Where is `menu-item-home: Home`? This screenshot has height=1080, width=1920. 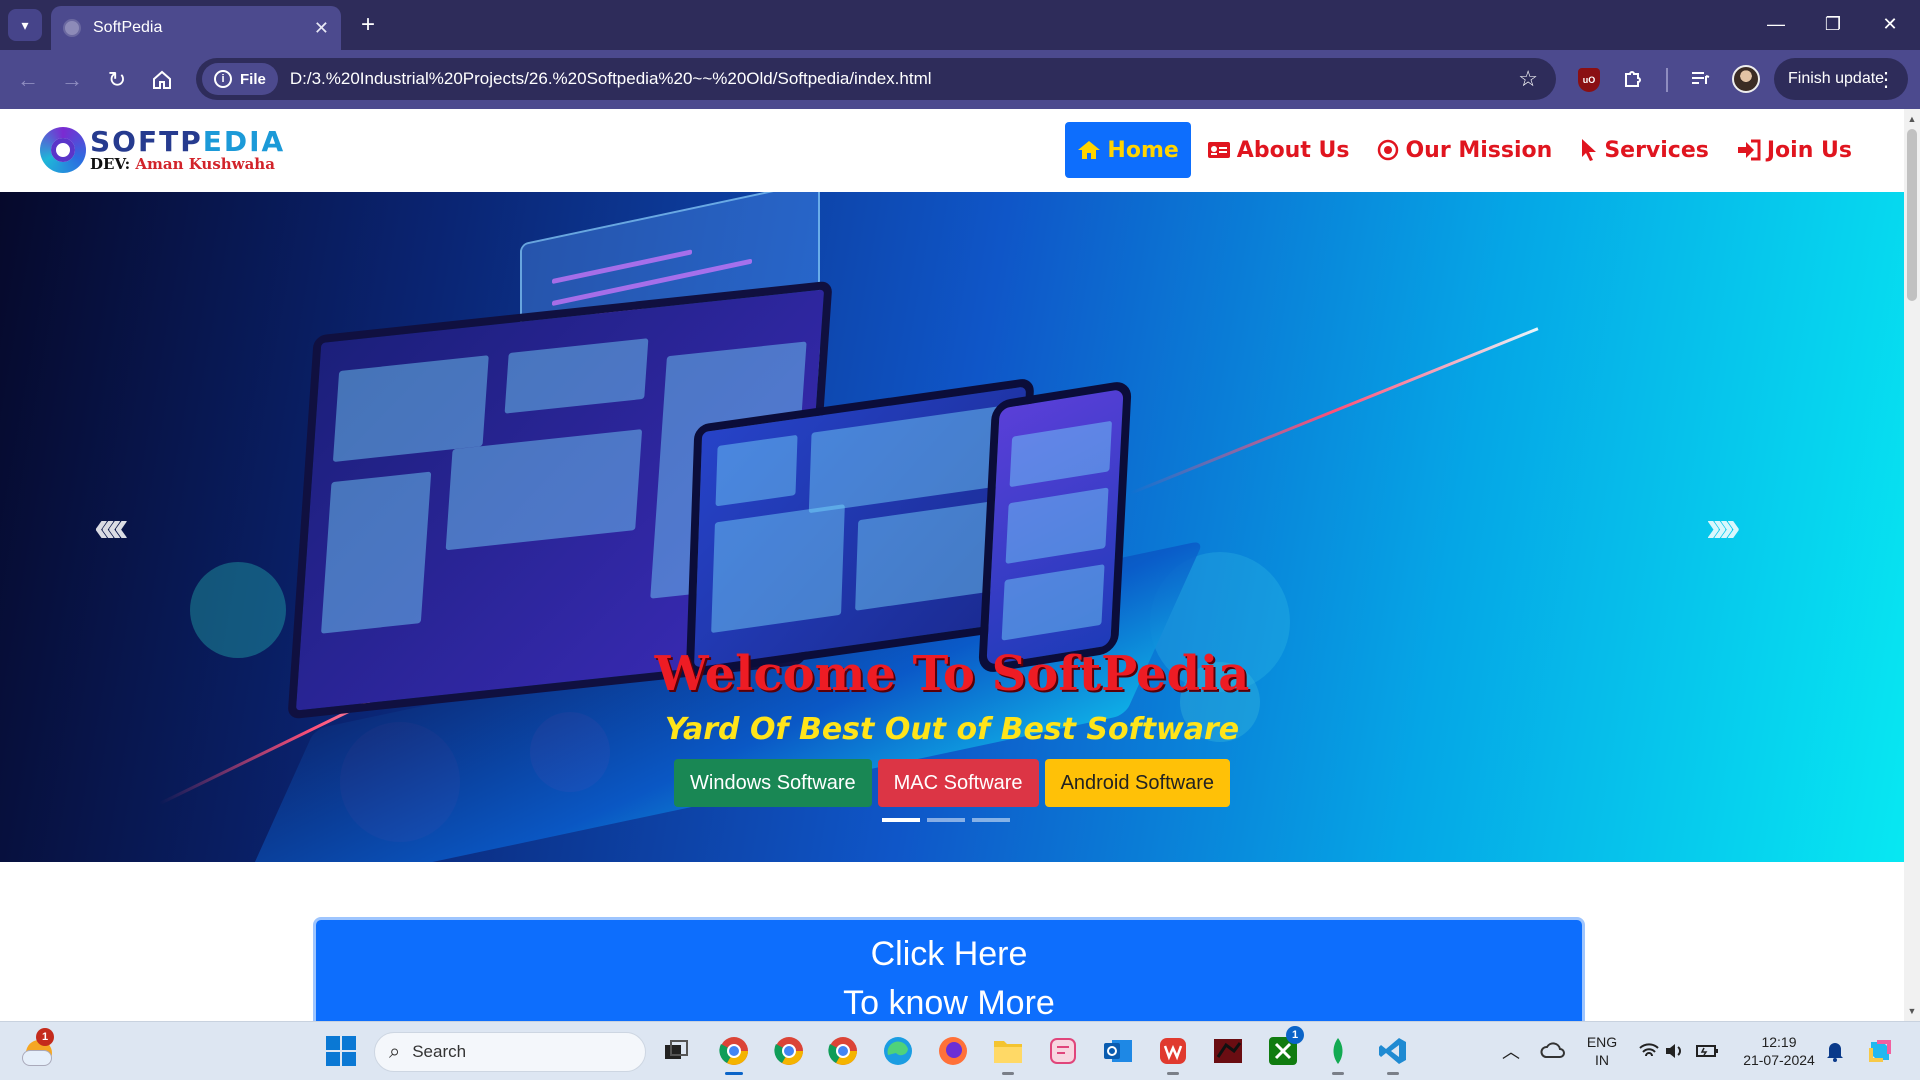 menu-item-home: Home is located at coordinates (1128, 150).